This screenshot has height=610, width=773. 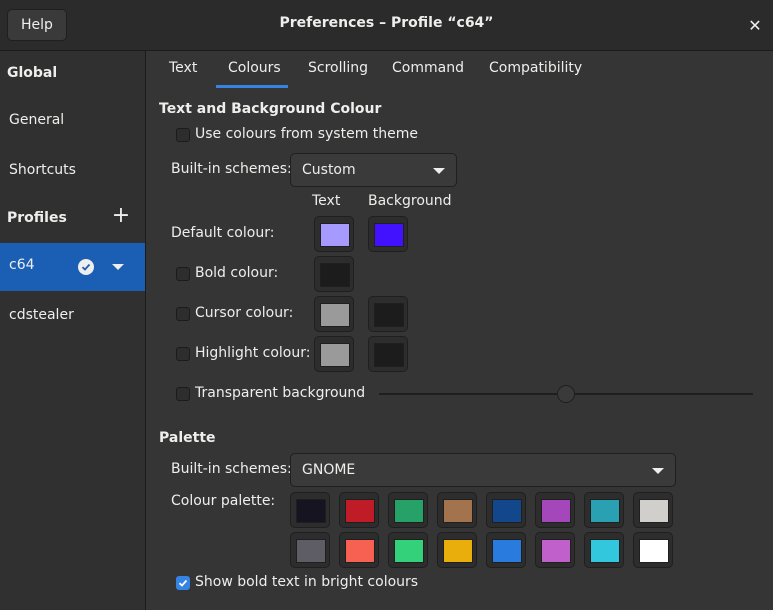 What do you see at coordinates (566, 394) in the screenshot?
I see `transparency-slider-handle` at bounding box center [566, 394].